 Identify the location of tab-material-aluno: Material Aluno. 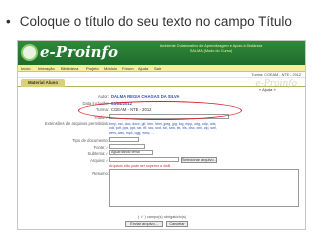
(43, 83).